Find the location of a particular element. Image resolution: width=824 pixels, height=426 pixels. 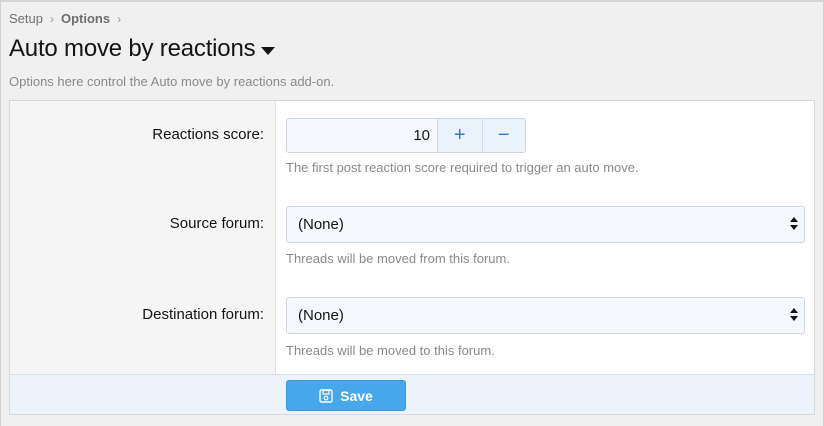

reactions-score-label: Reactions score: is located at coordinates (208, 134).